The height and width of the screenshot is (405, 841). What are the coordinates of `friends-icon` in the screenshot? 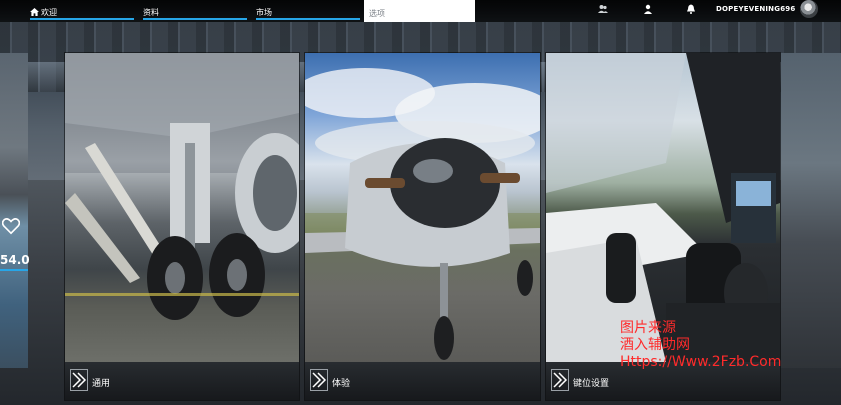 It's located at (603, 9).